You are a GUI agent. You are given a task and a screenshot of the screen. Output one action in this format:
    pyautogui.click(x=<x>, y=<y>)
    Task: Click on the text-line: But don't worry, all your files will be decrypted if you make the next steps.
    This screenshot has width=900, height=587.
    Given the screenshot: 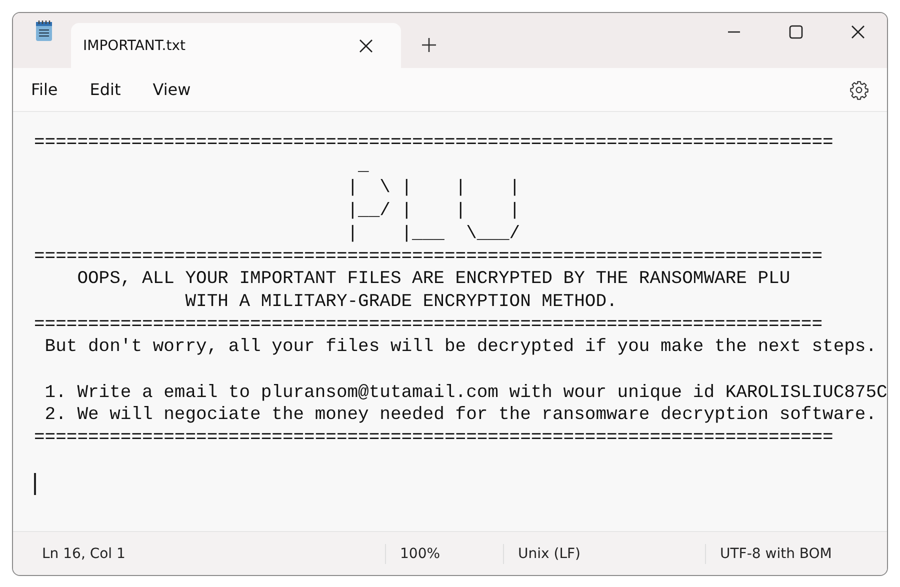 What is the action you would take?
    pyautogui.click(x=460, y=348)
    